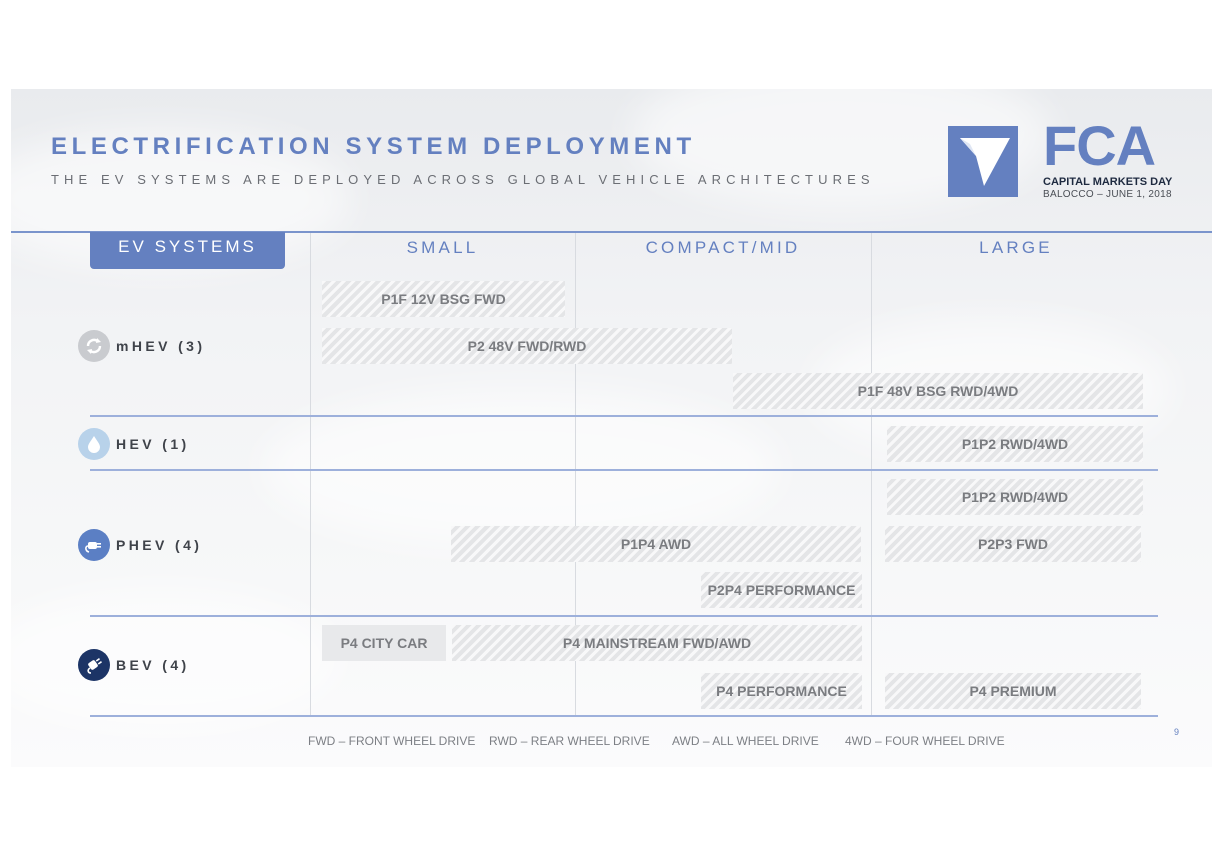  What do you see at coordinates (1013, 691) in the screenshot?
I see `system-bar-p4-premium: P4 PREMIUM` at bounding box center [1013, 691].